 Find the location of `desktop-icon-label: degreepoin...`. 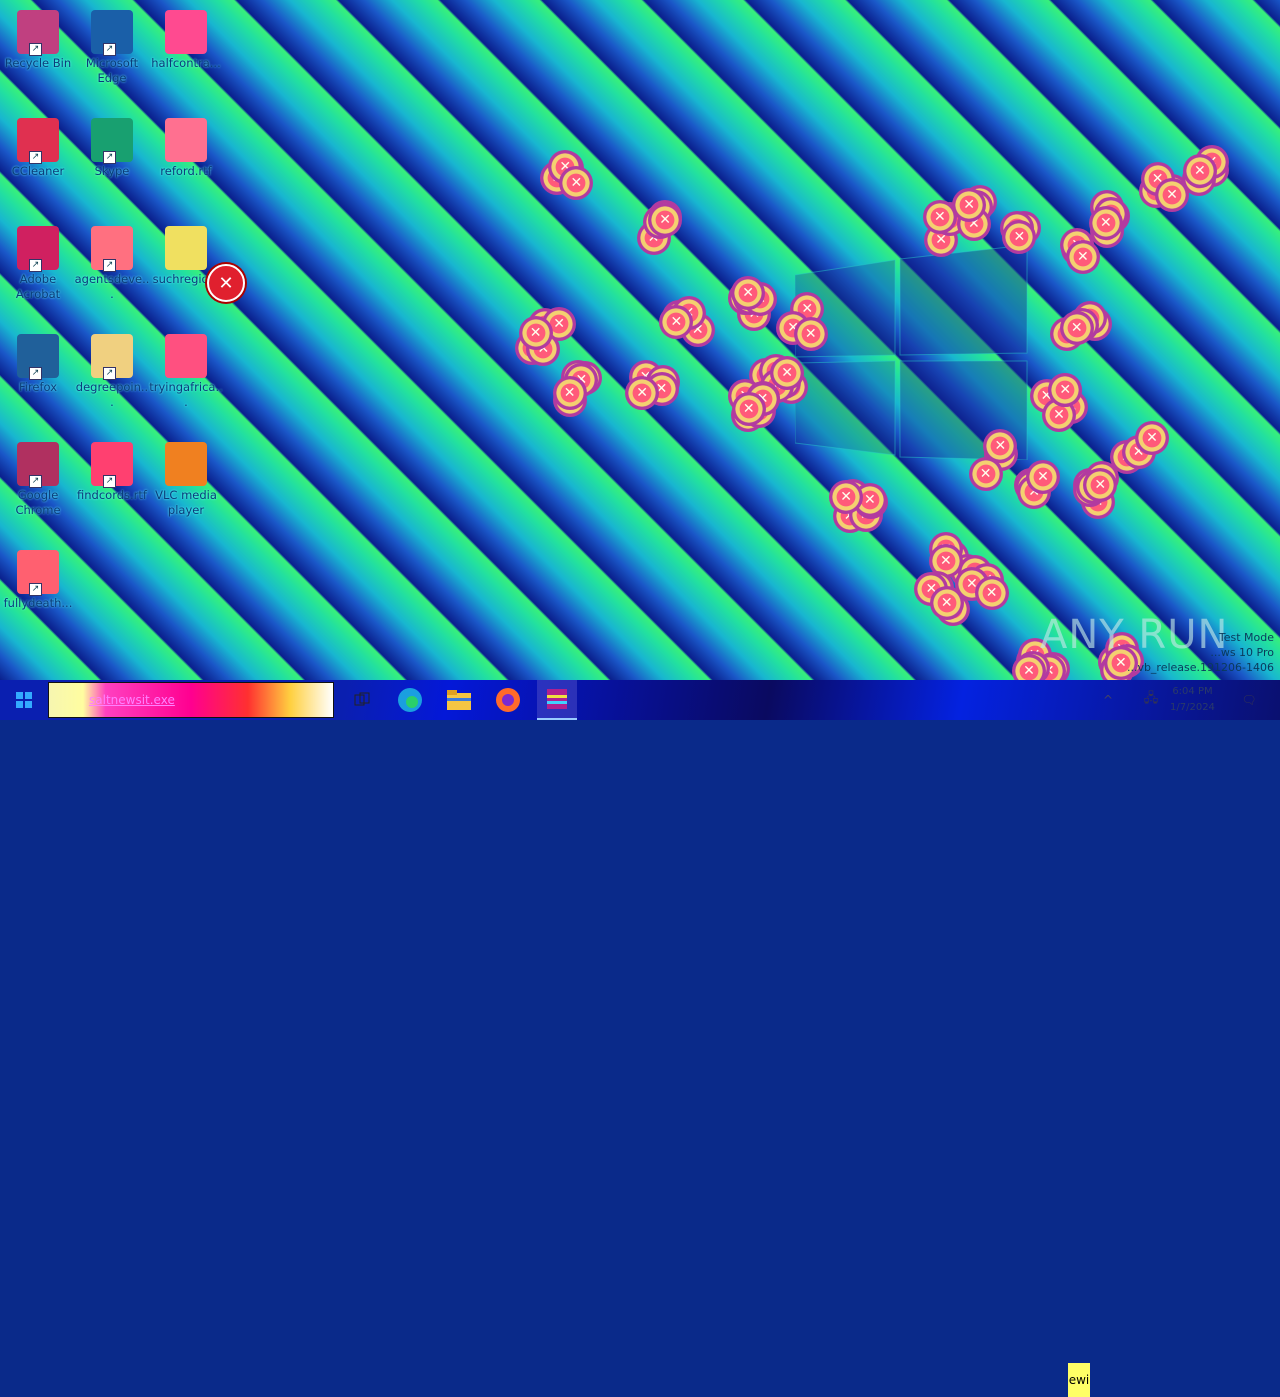

desktop-icon-label: degreepoin... is located at coordinates (112, 394).